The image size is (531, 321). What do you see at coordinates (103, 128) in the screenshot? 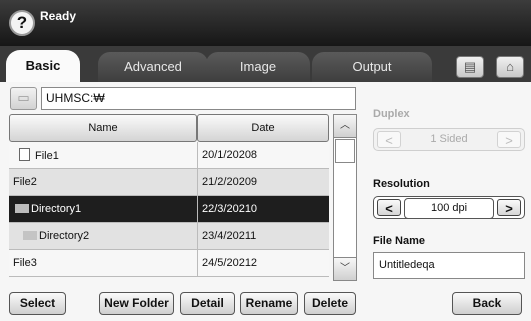
I see `column-header-name: Name` at bounding box center [103, 128].